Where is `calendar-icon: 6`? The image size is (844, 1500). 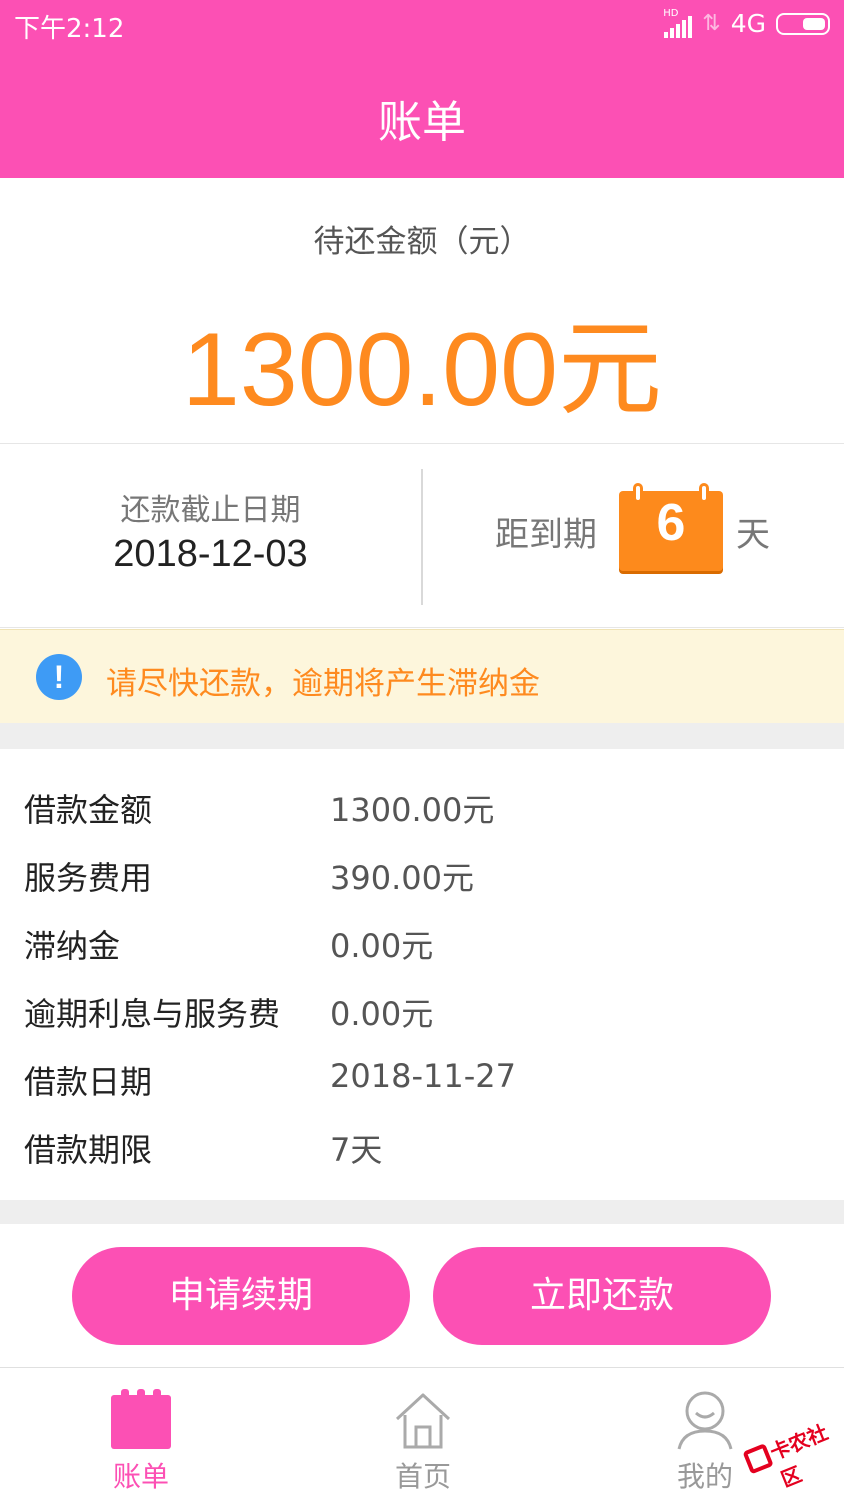 calendar-icon: 6 is located at coordinates (671, 527).